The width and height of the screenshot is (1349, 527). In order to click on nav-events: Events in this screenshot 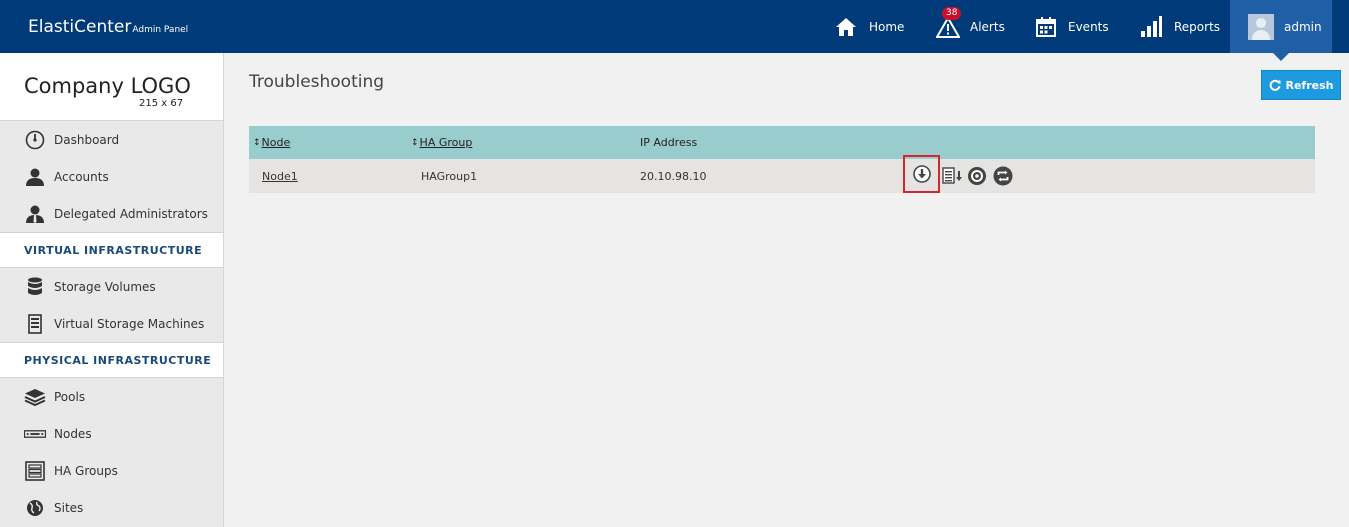, I will do `click(1072, 26)`.